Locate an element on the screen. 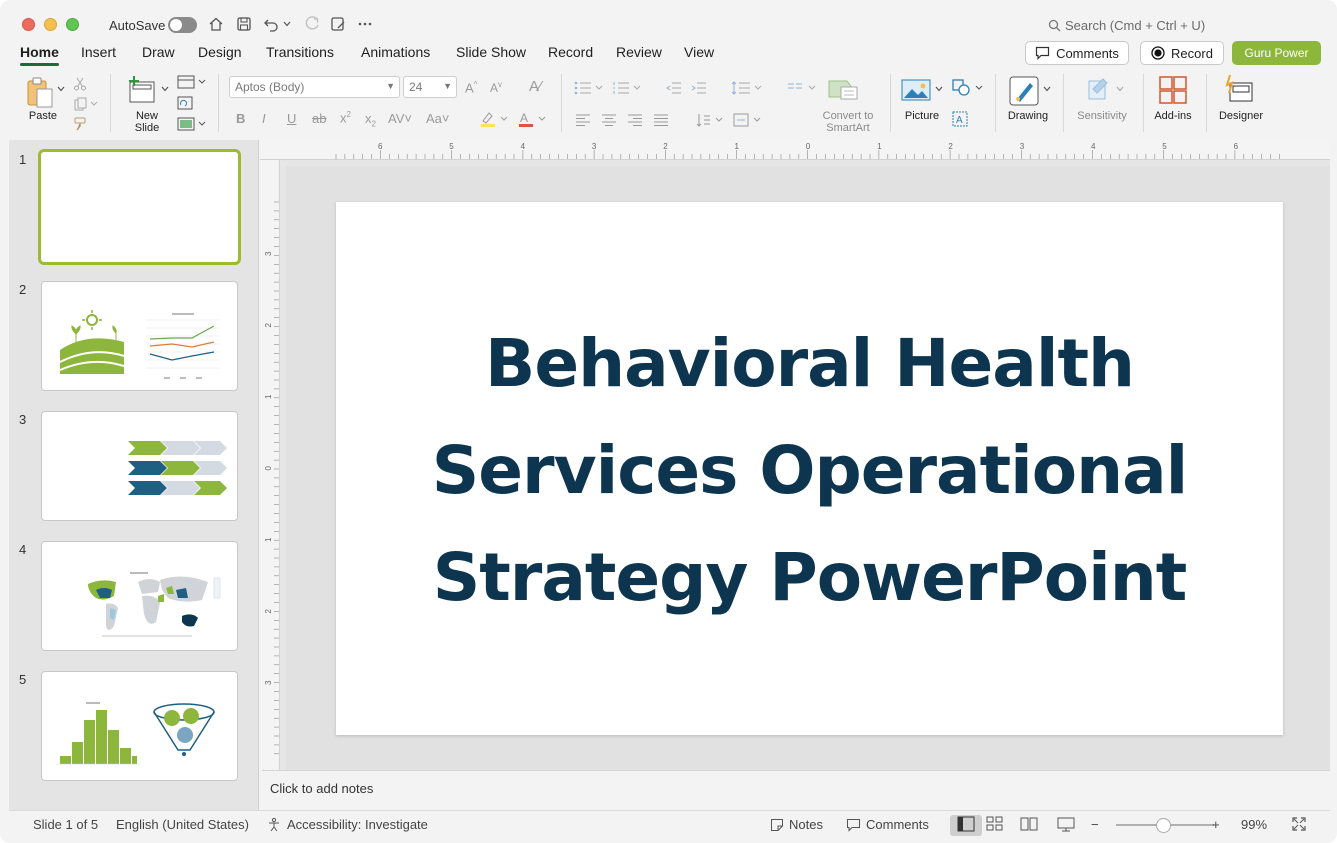  new-slide-chevron-icon is located at coordinates (165, 89).